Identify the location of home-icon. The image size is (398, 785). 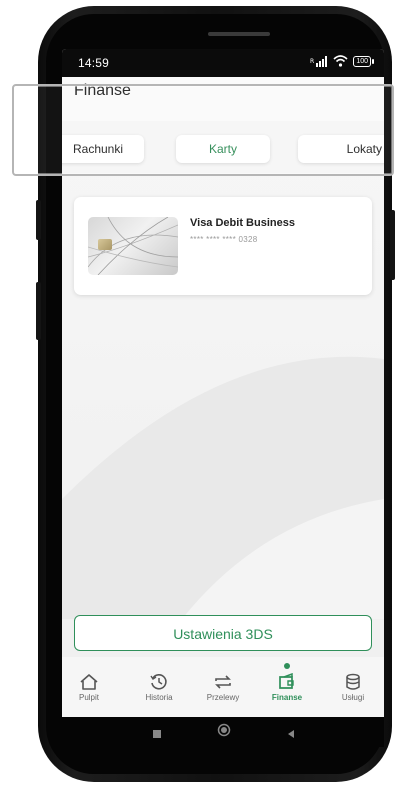
(89, 682).